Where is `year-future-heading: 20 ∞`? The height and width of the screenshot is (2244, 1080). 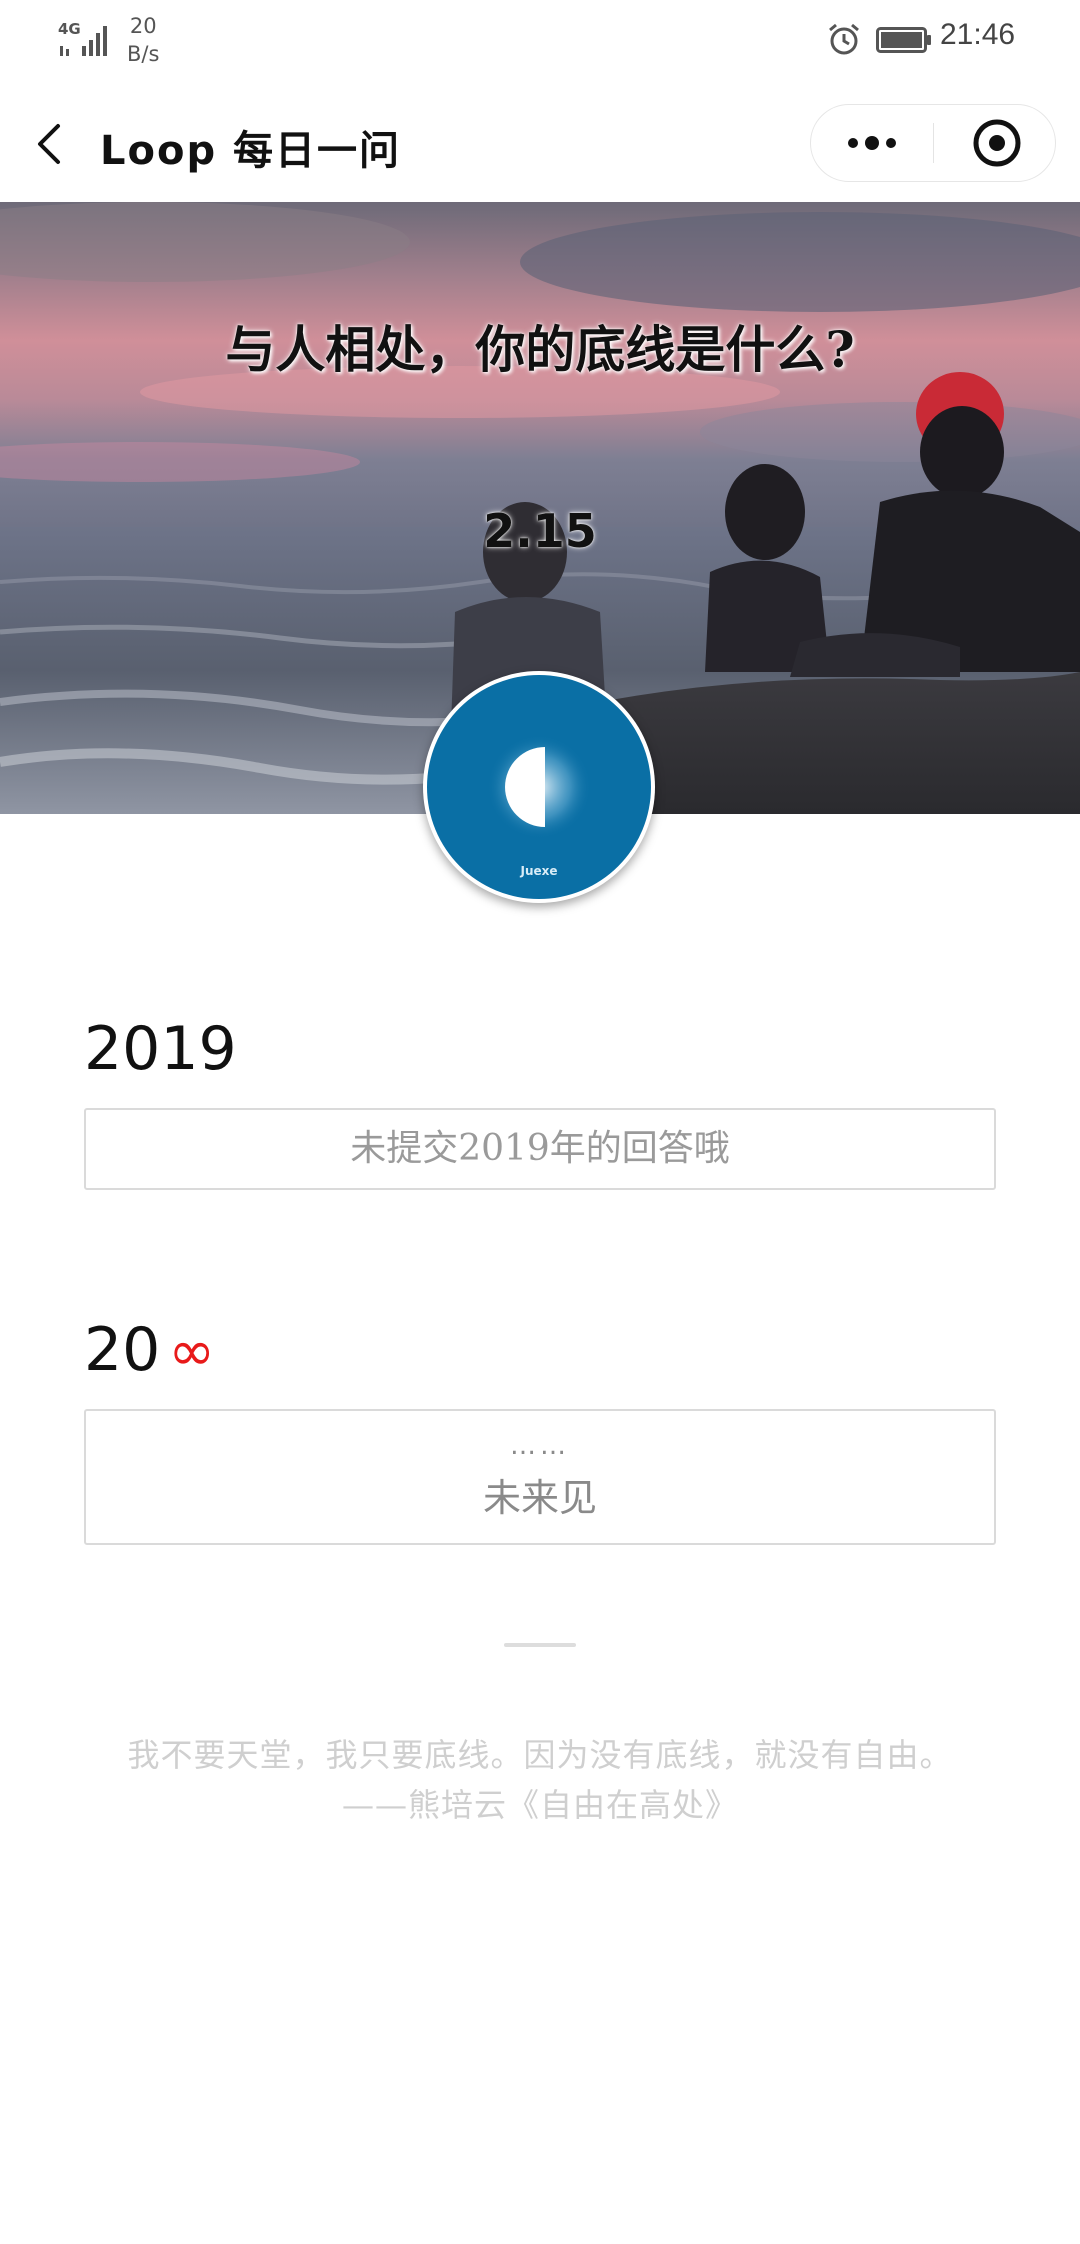 year-future-heading: 20 ∞ is located at coordinates (149, 1350).